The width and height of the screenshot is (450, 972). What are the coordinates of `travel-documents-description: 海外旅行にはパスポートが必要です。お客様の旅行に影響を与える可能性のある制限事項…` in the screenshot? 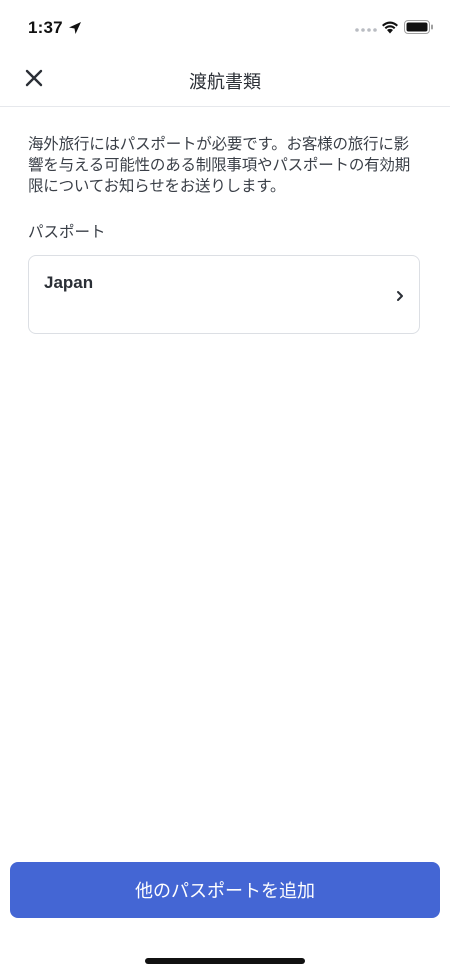 It's located at (219, 165).